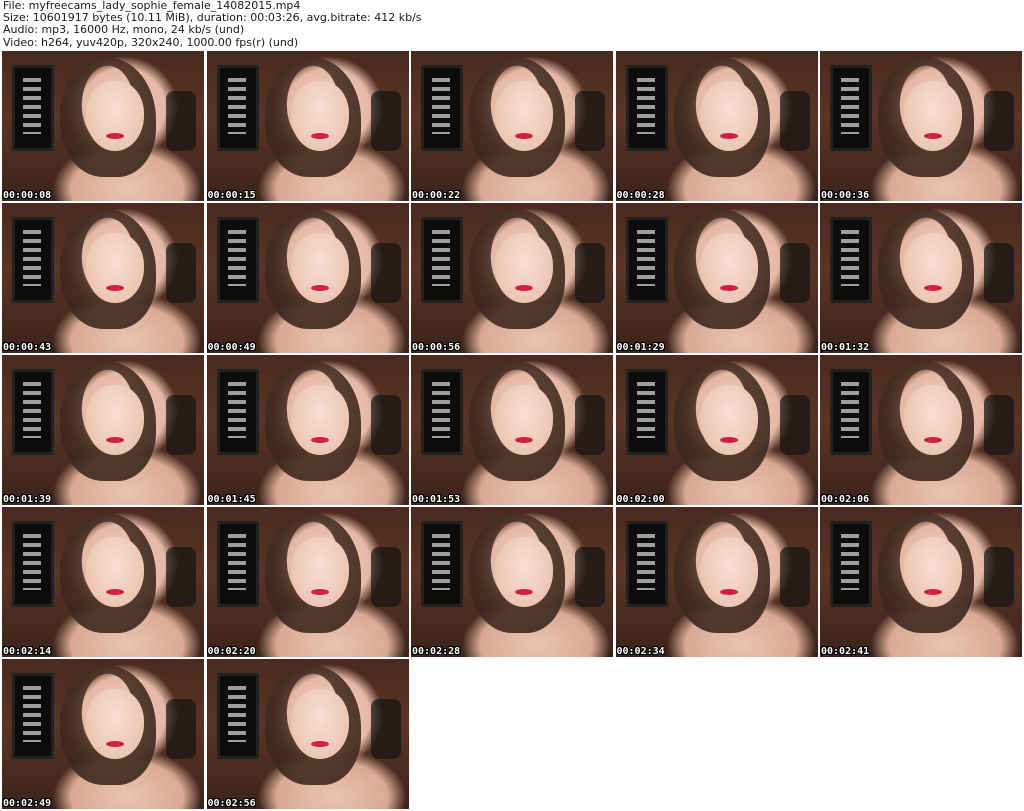 The width and height of the screenshot is (1024, 811). Describe the element at coordinates (103, 278) in the screenshot. I see `video-frame-thumbnail: 00:00:43` at that location.